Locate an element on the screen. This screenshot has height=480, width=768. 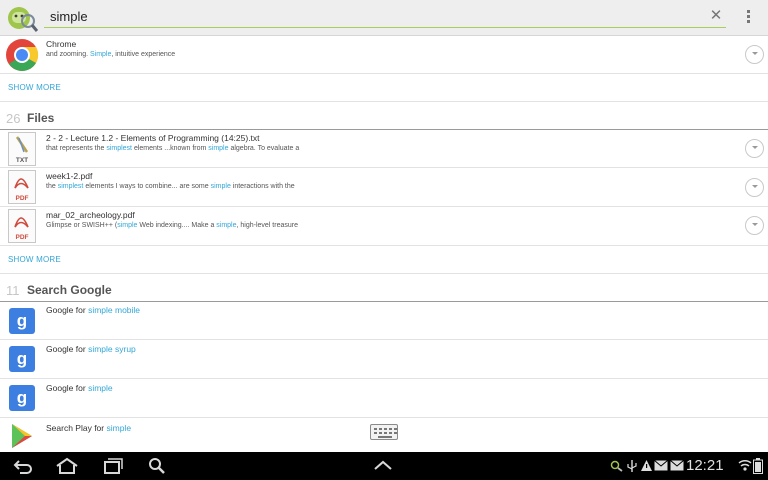
result-title: Chrome is located at coordinates (61, 44).